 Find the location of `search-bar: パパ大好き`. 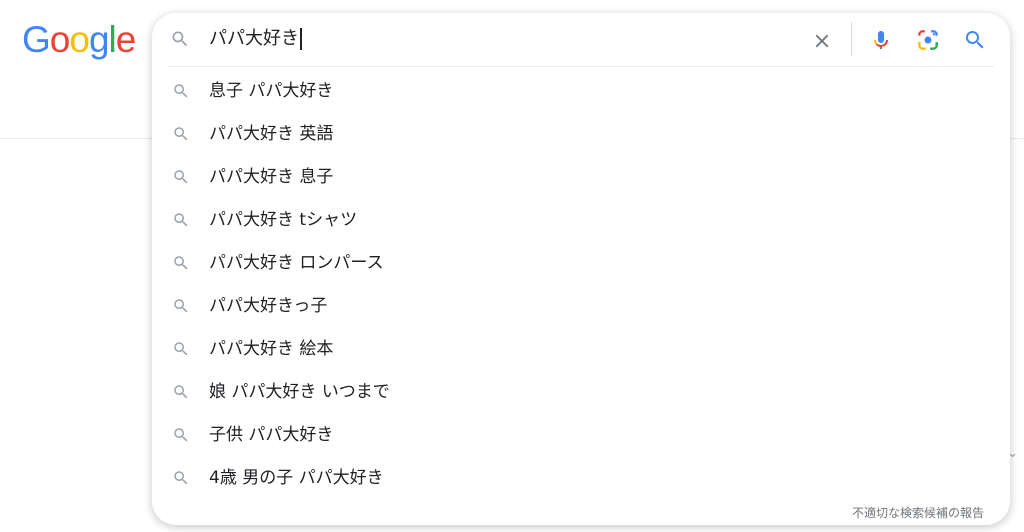

search-bar: パパ大好き is located at coordinates (581, 39).